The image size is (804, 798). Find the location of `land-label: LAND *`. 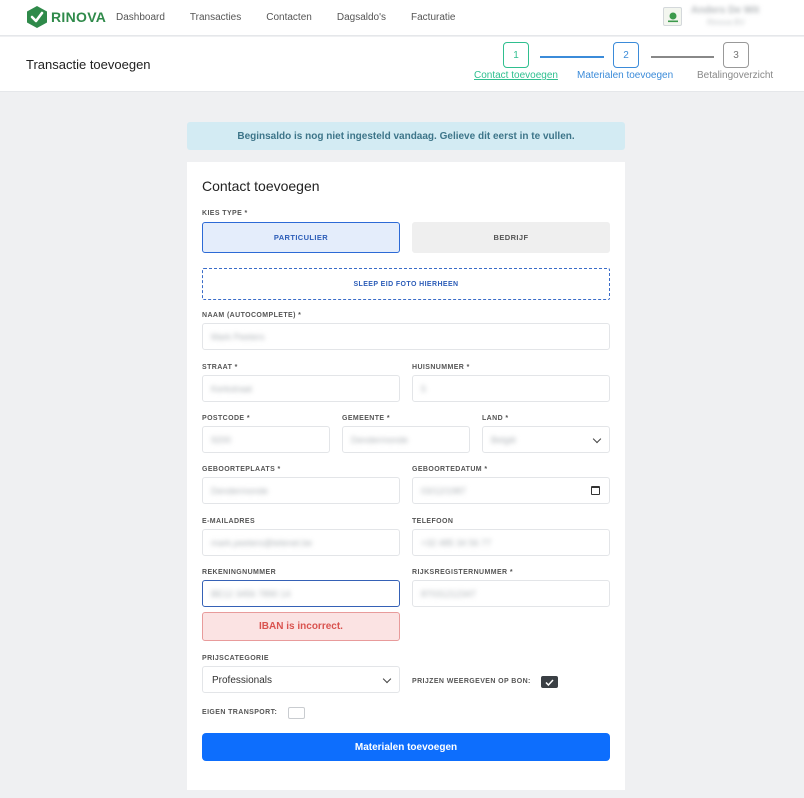

land-label: LAND * is located at coordinates (495, 418).